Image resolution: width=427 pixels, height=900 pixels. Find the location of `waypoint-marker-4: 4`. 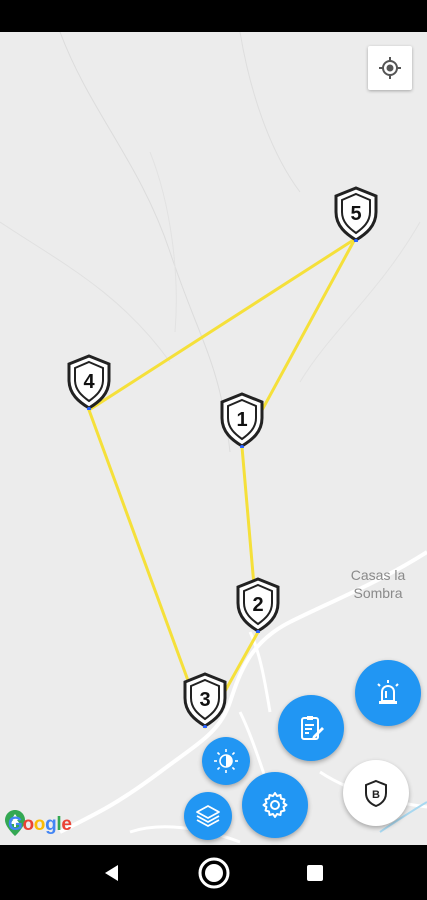

waypoint-marker-4: 4 is located at coordinates (89, 382).